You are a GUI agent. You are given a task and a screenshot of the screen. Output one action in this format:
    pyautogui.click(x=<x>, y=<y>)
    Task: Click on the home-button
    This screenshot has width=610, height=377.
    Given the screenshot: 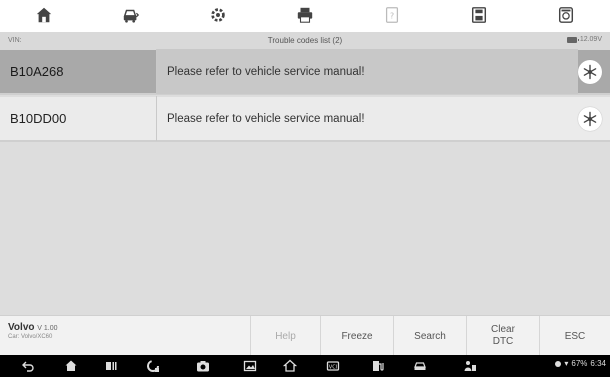 What is the action you would take?
    pyautogui.click(x=43, y=15)
    